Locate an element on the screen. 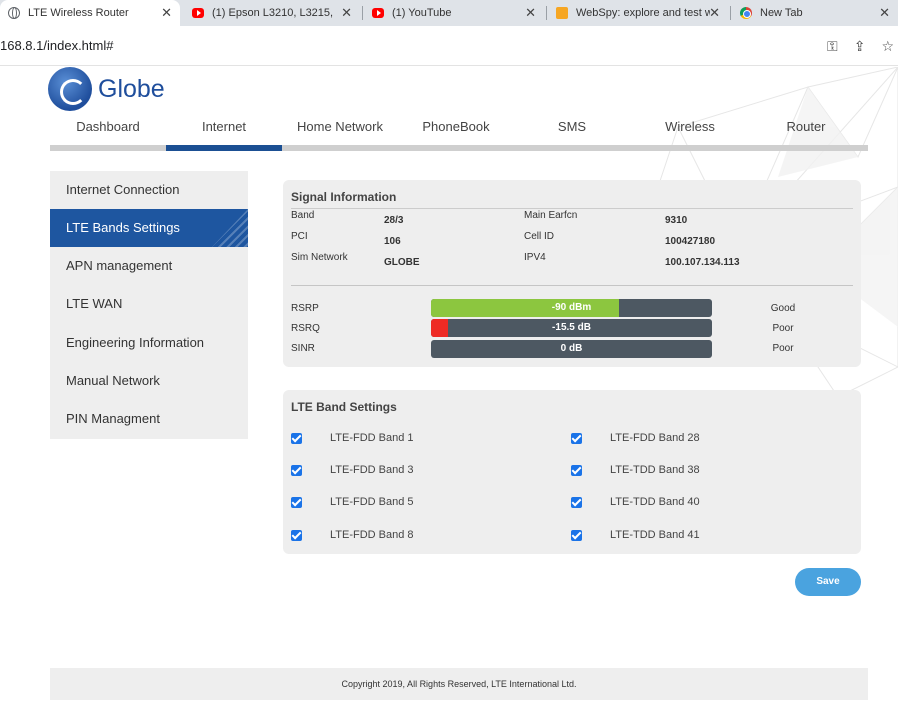 The width and height of the screenshot is (898, 720). sidebar-item-label: LTE WAN is located at coordinates (94, 303).